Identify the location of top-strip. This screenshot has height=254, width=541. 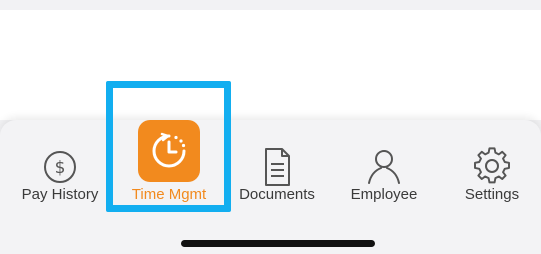
(270, 5).